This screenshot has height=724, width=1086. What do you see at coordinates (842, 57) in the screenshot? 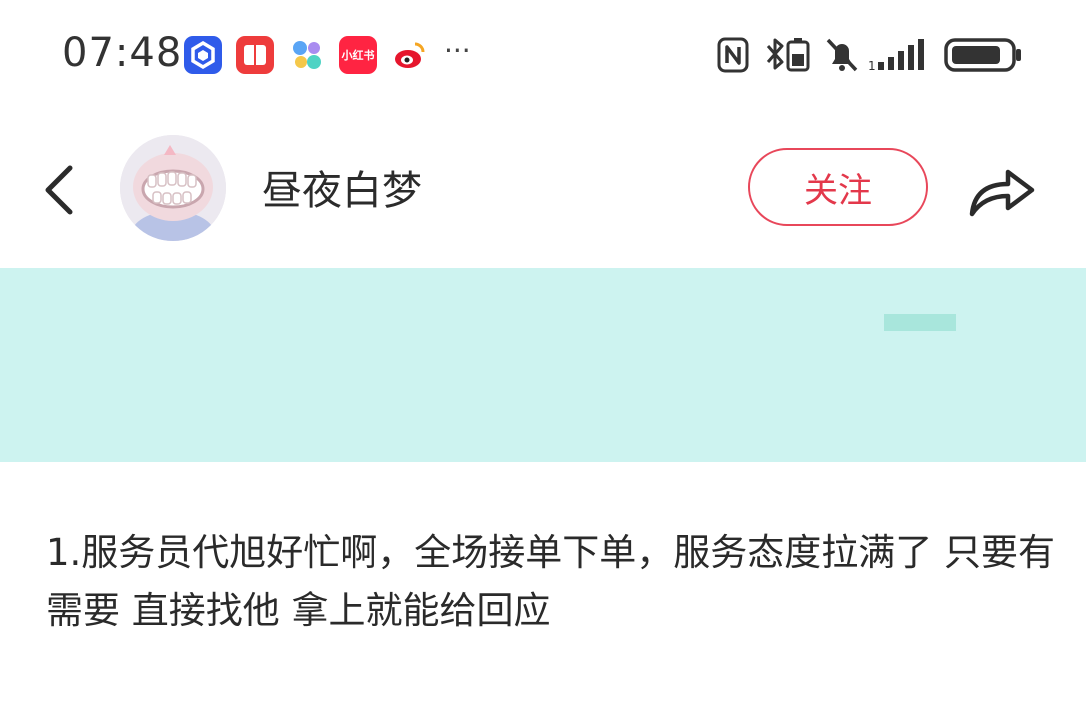
I see `mute-bell-icon` at bounding box center [842, 57].